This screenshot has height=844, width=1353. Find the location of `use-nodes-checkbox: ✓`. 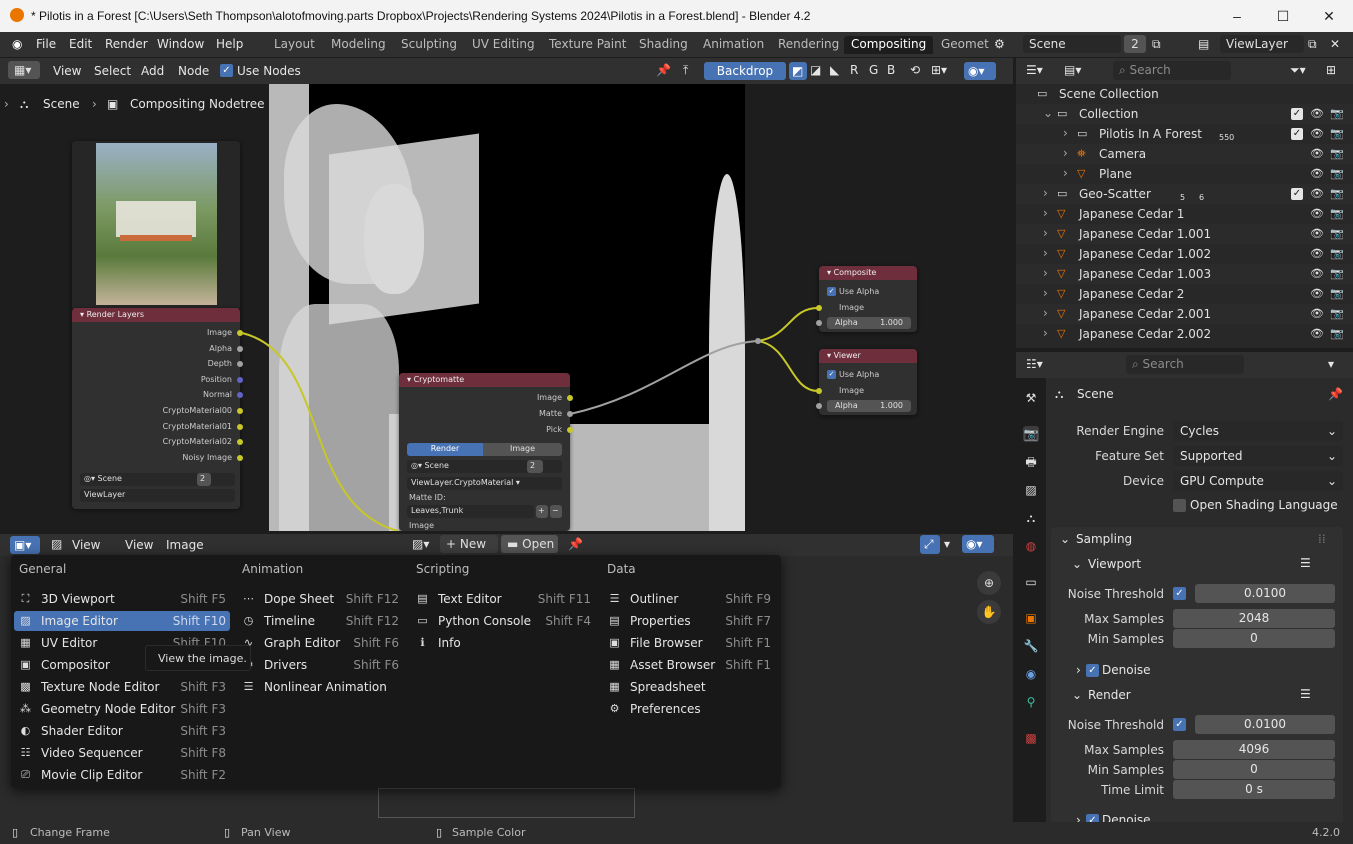

use-nodes-checkbox: ✓ is located at coordinates (226, 70).